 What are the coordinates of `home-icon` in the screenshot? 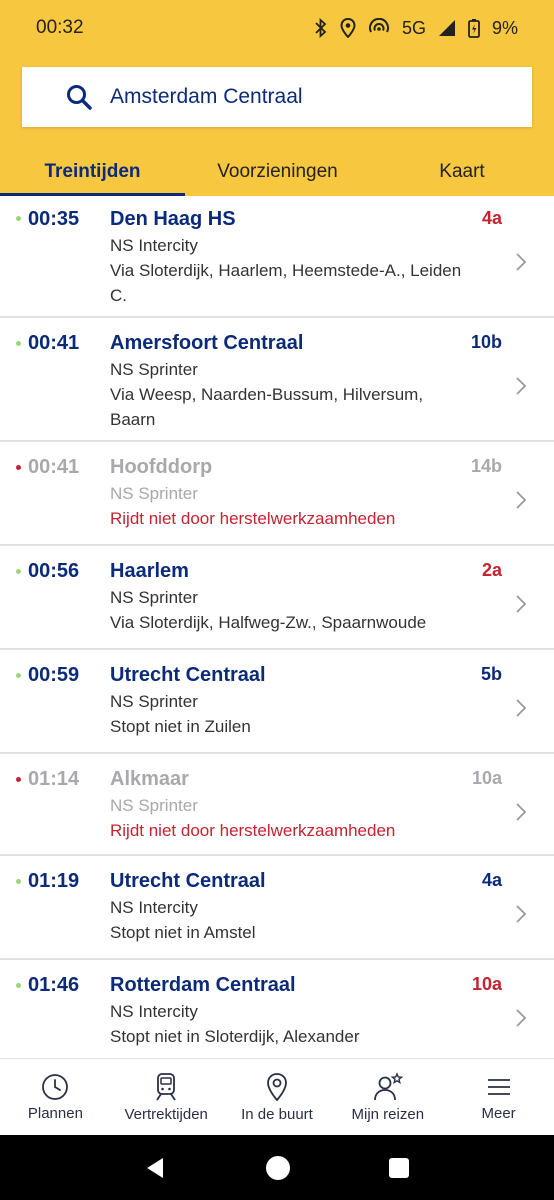 It's located at (278, 1168).